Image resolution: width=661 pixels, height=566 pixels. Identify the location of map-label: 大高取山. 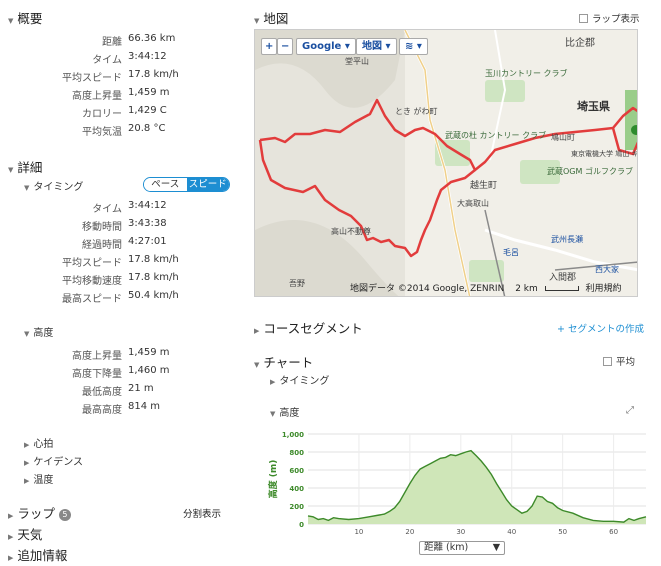
(473, 203).